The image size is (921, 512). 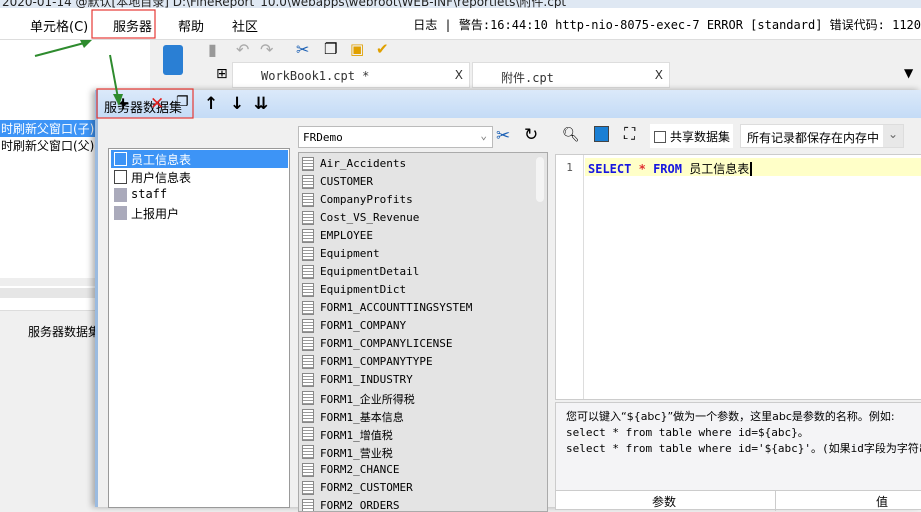 What do you see at coordinates (357, 488) in the screenshot?
I see `table-item: FORM2_CUSTOMER` at bounding box center [357, 488].